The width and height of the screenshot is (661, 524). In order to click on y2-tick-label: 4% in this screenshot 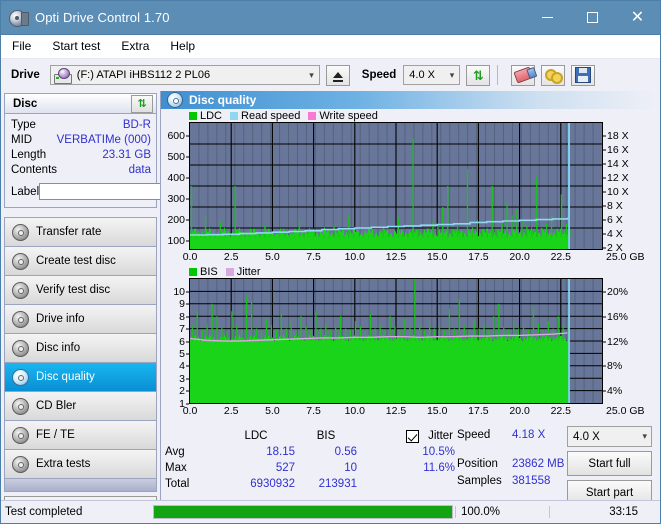, I will do `click(615, 391)`.